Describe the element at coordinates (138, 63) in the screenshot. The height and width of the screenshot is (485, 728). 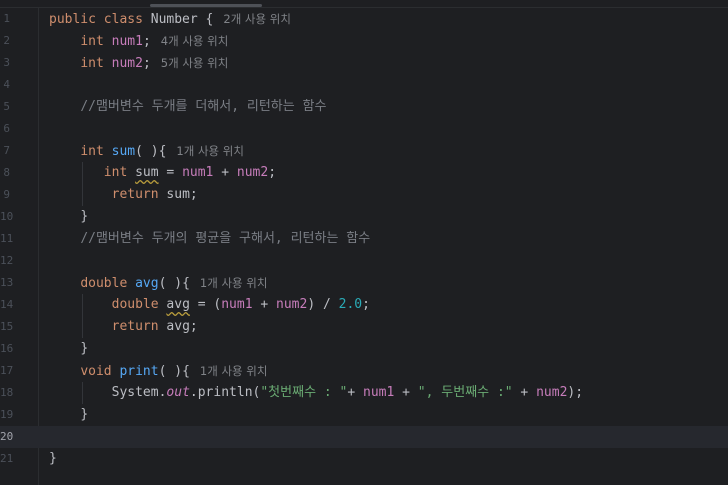
I see `code-text: int num2; 5개 사용 위치` at that location.